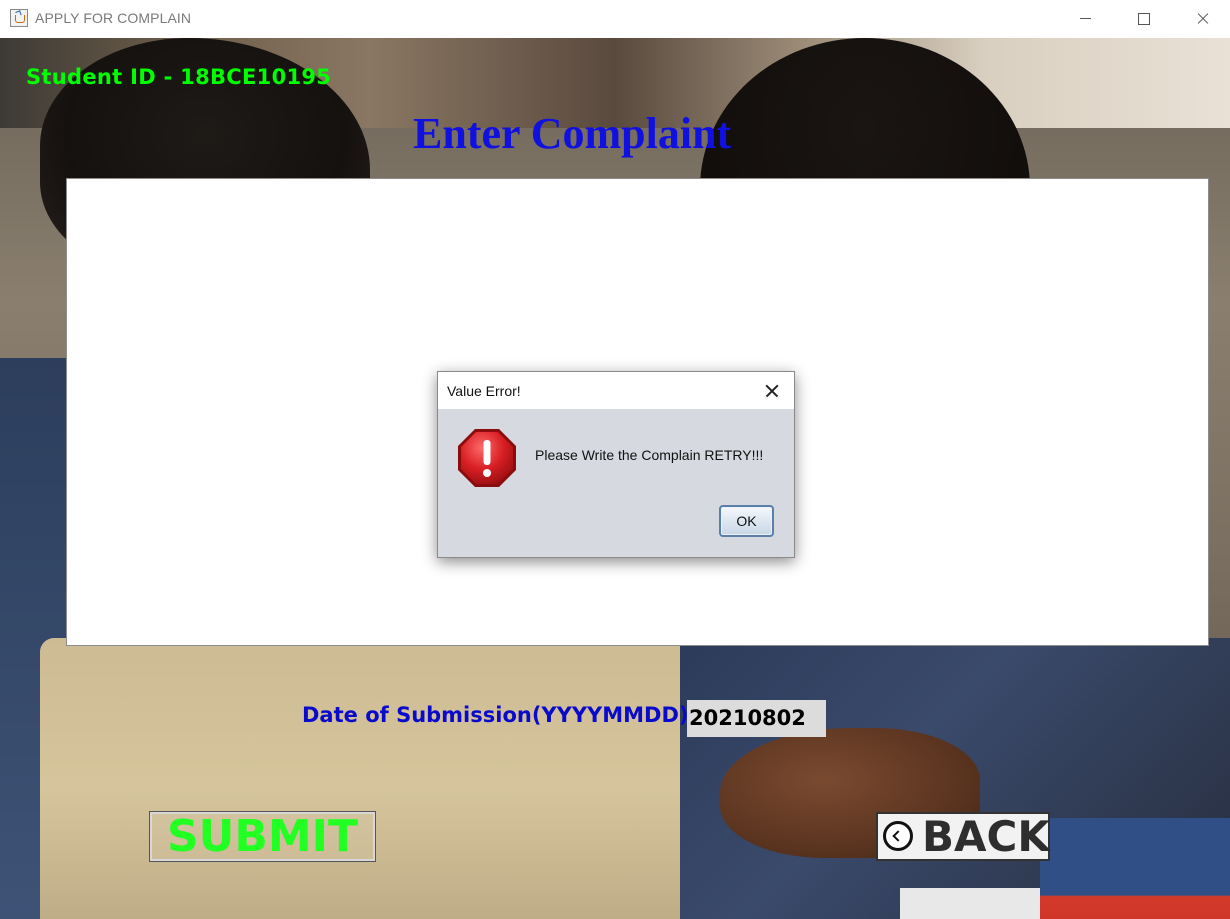  Describe the element at coordinates (772, 391) in the screenshot. I see `dialog-close-icon` at that location.